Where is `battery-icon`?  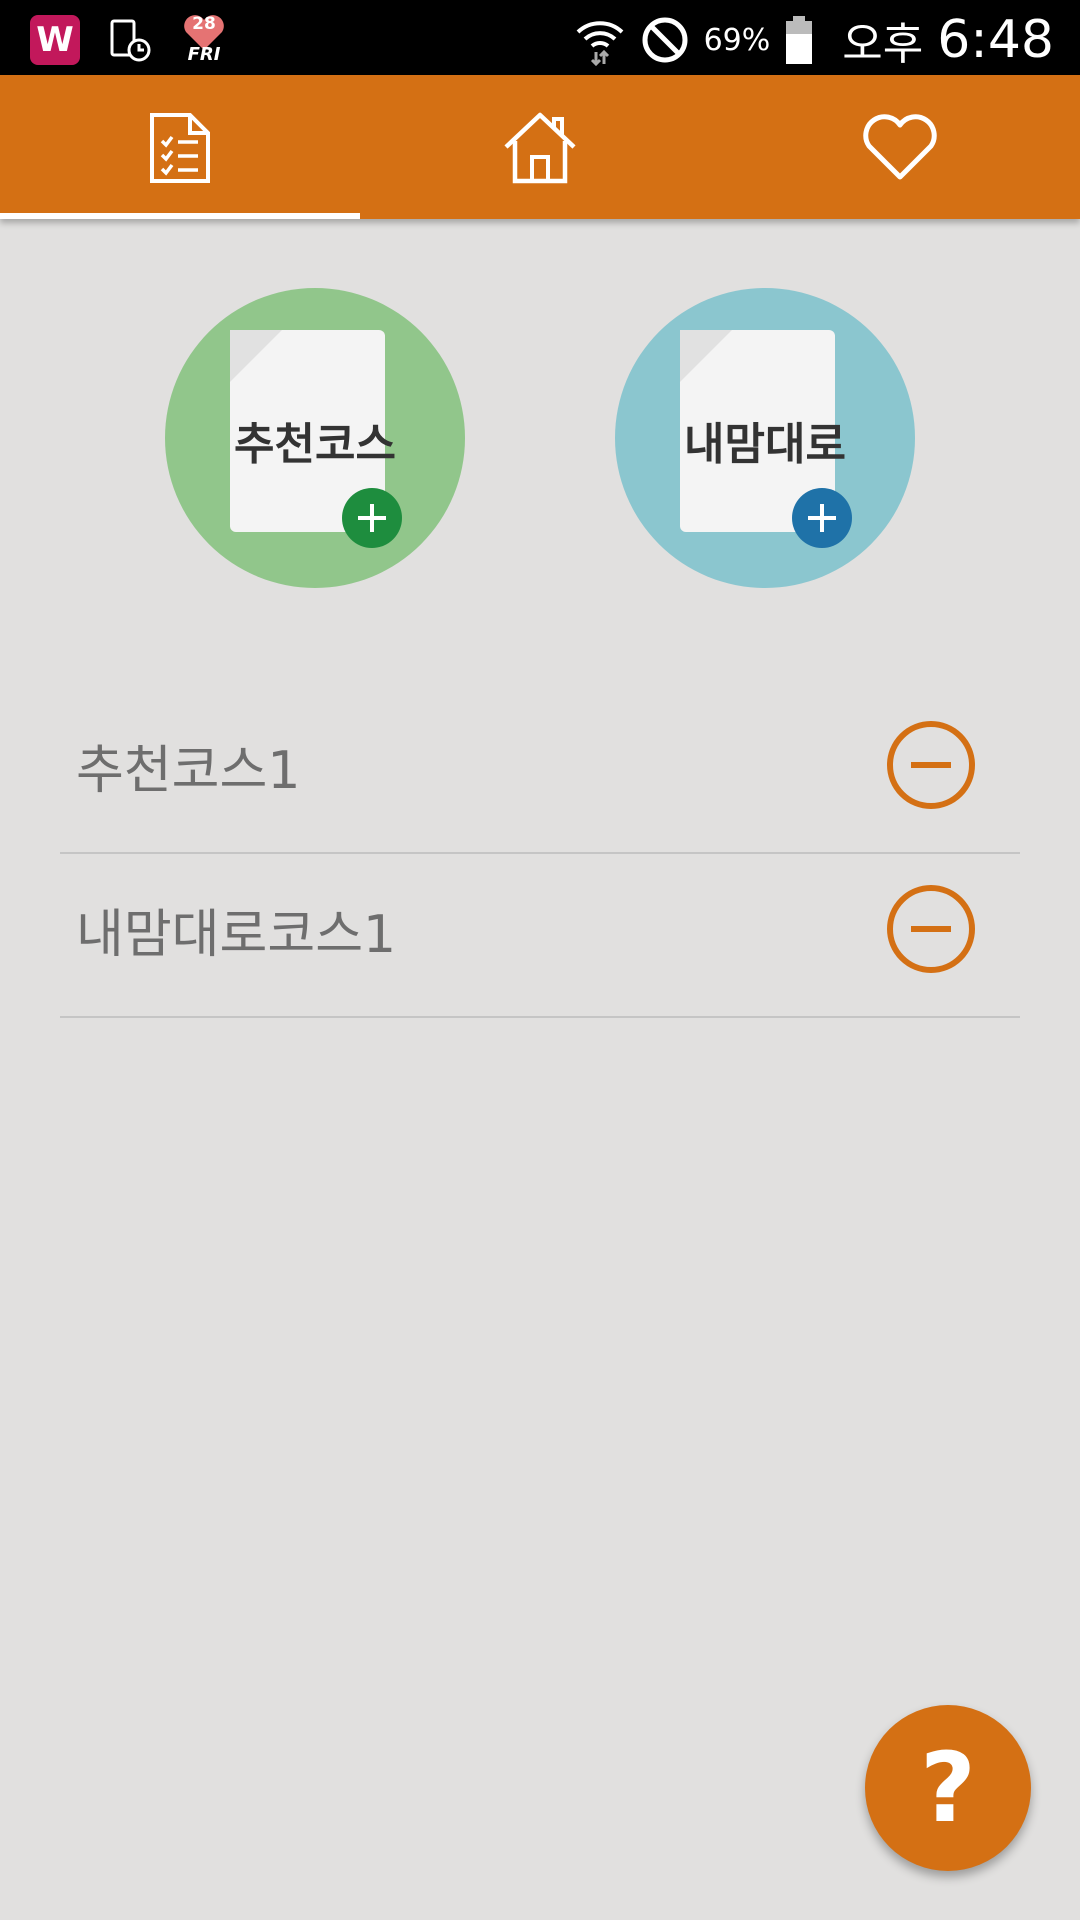 battery-icon is located at coordinates (799, 40).